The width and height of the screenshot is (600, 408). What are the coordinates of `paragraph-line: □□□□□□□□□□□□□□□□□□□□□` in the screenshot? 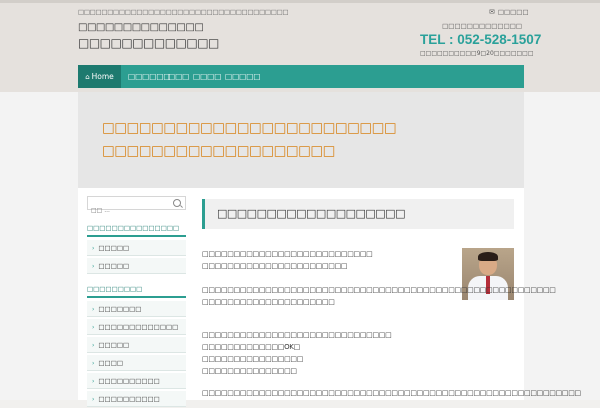 It's located at (268, 302).